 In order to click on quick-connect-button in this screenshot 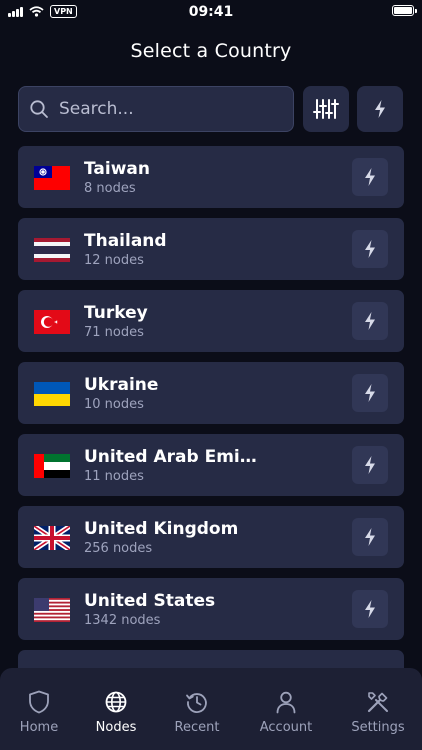, I will do `click(380, 109)`.